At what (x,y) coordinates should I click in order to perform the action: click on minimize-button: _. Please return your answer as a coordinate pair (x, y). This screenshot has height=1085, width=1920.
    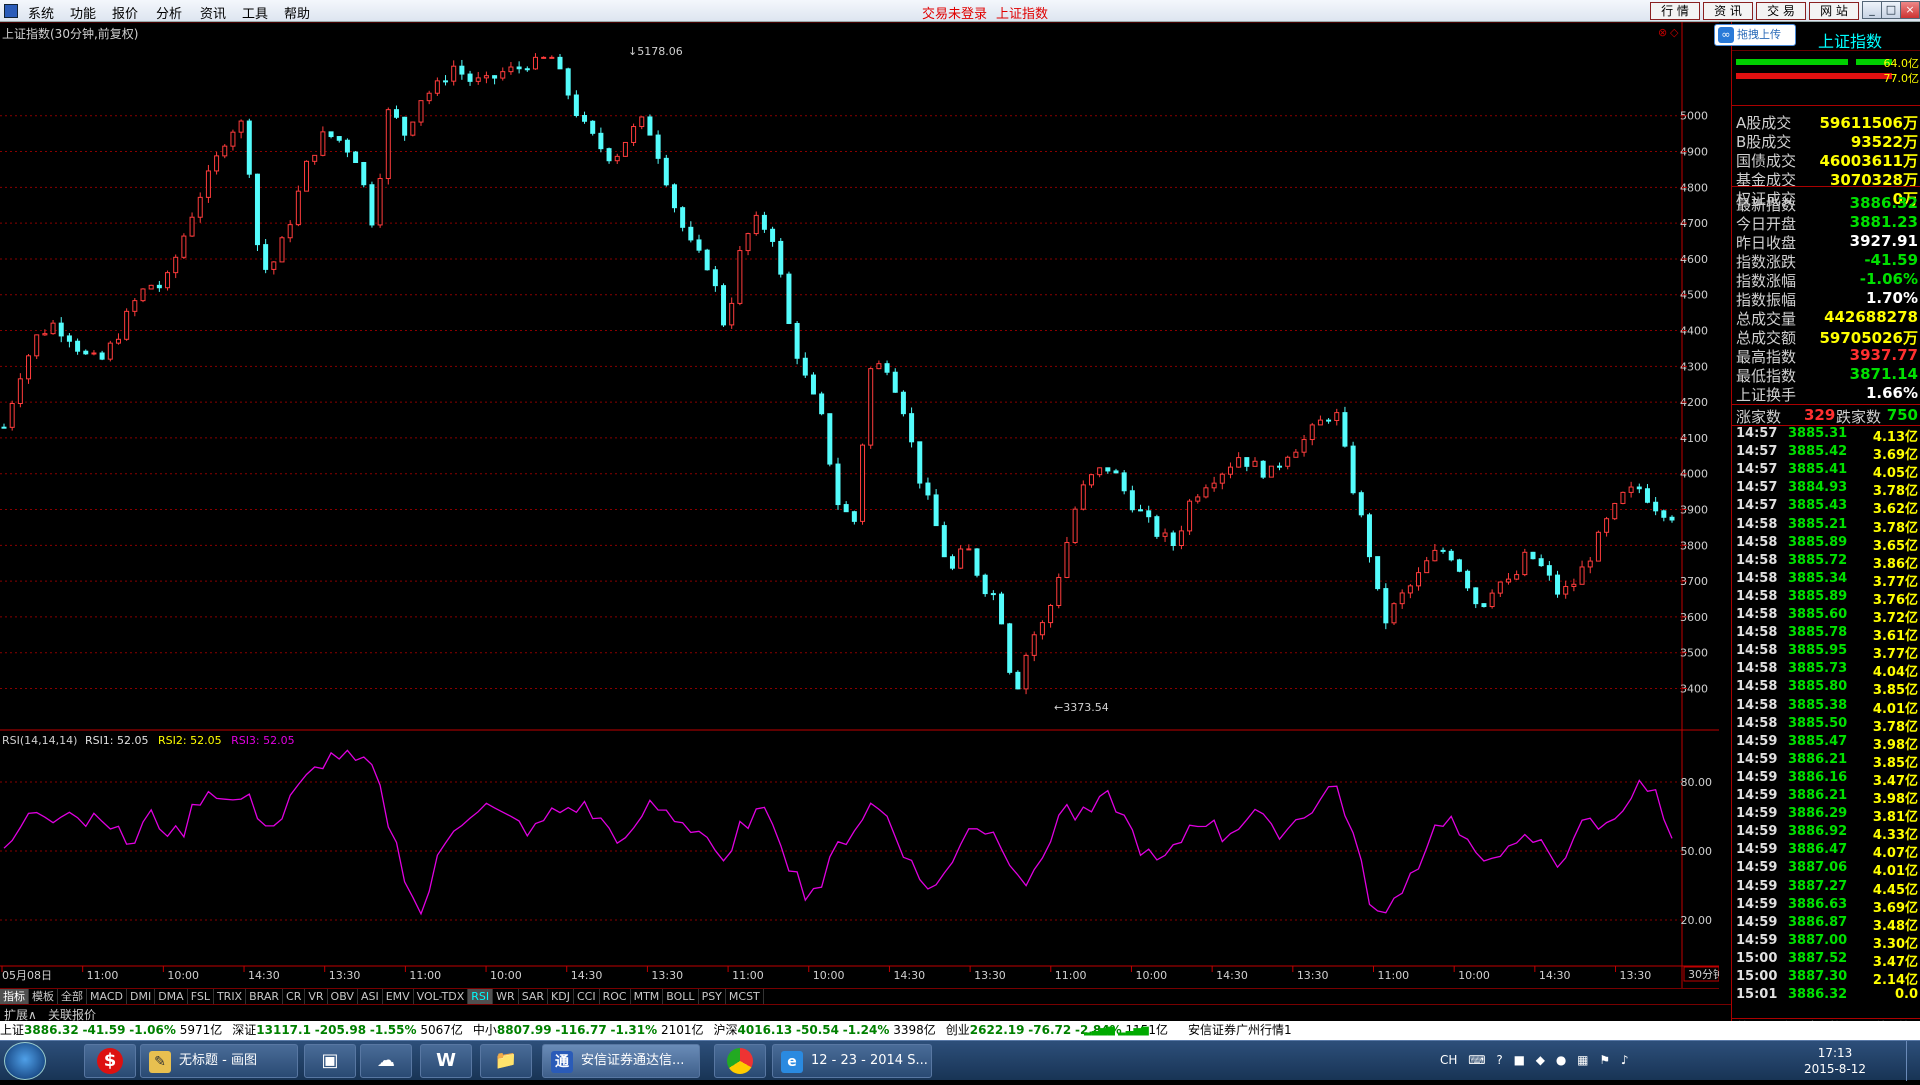
    Looking at the image, I should click on (1872, 10).